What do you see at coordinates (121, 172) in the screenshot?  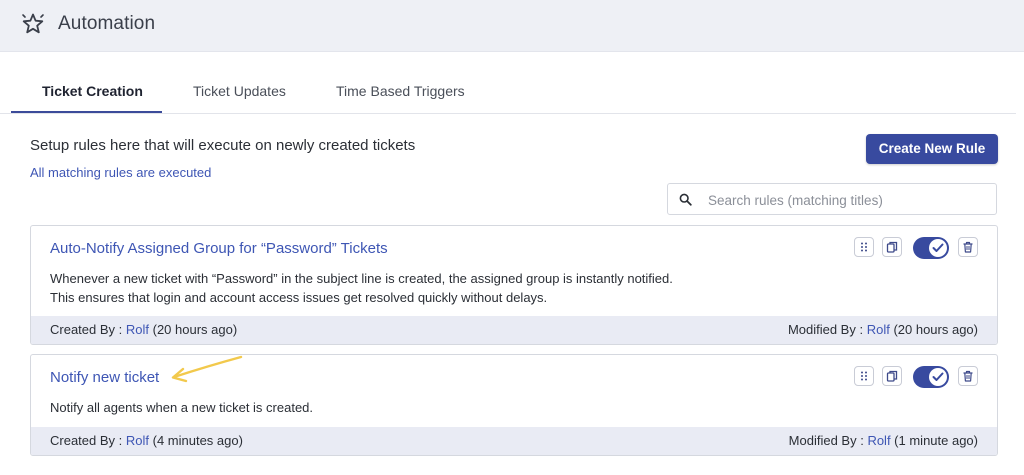 I see `matching-rules-note: All matching rules are executed` at bounding box center [121, 172].